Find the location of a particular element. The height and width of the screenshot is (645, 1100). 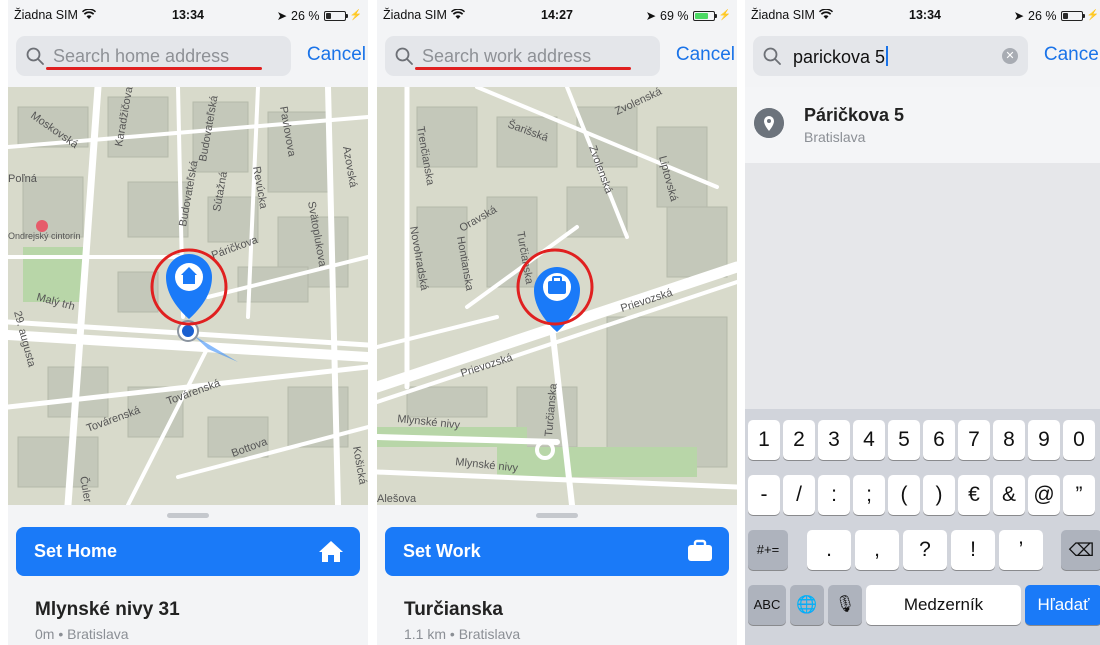

key-colon: : is located at coordinates (834, 495).